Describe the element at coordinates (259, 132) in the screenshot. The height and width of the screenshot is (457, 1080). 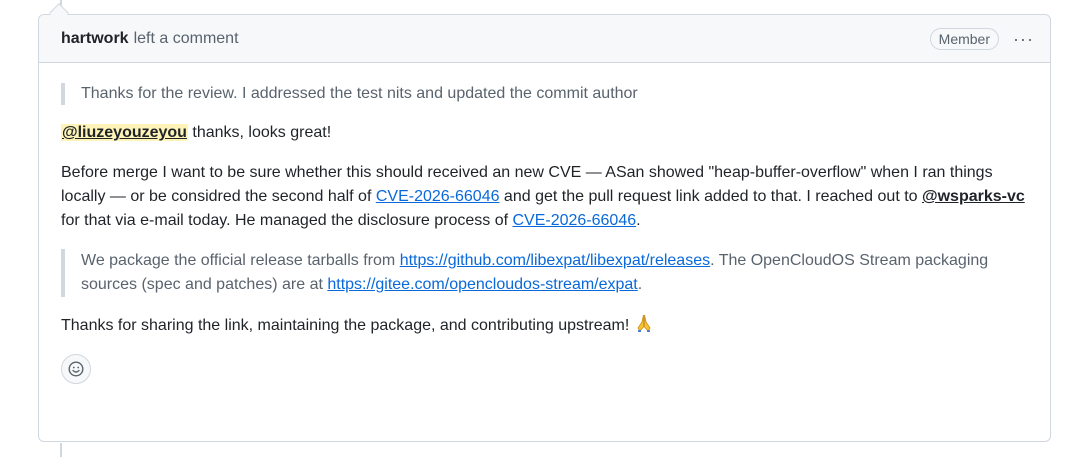
I see `paragraph-thanks-text: thanks, looks great!` at that location.